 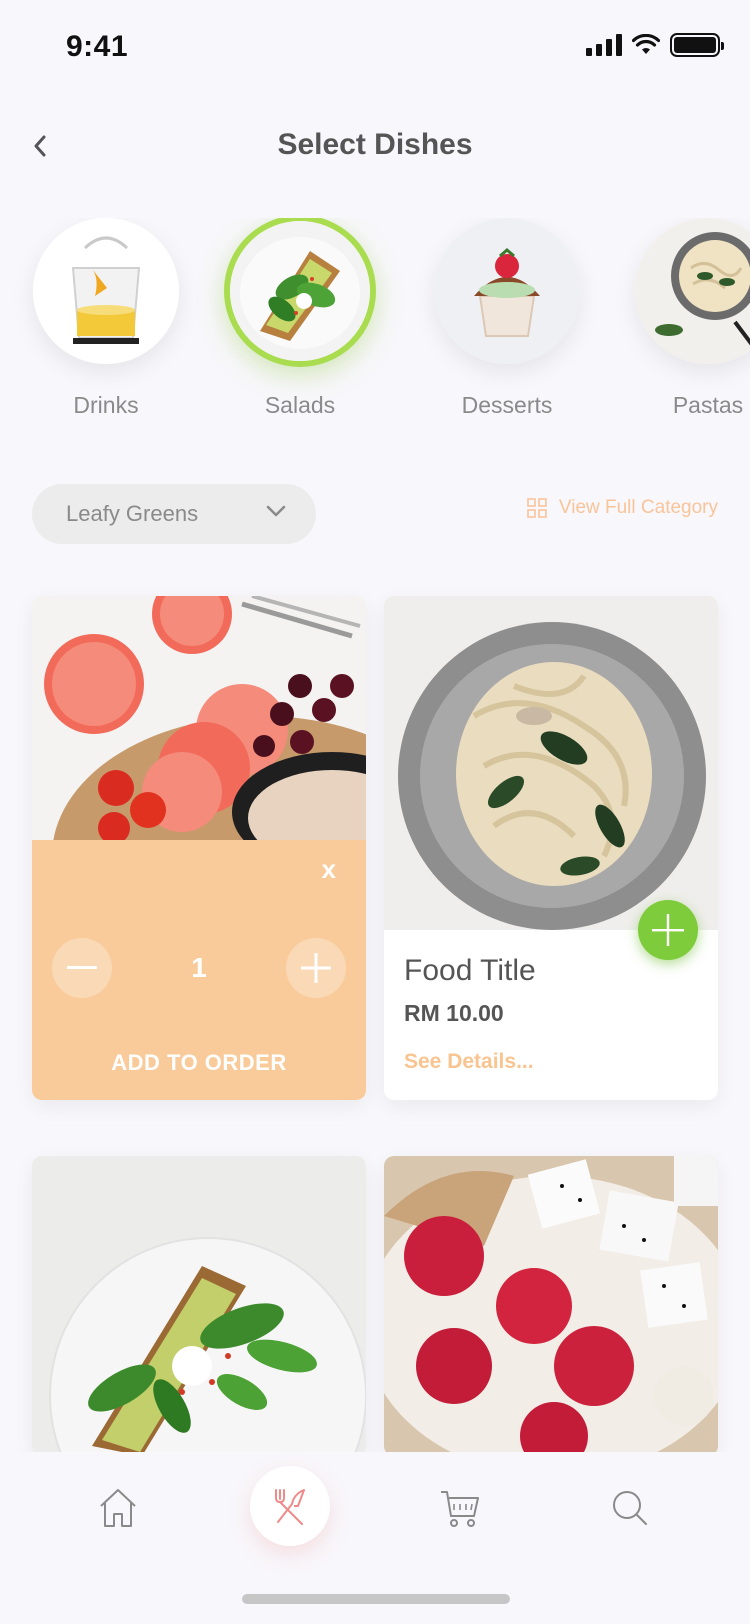 What do you see at coordinates (470, 970) in the screenshot?
I see `food-title: Food Title` at bounding box center [470, 970].